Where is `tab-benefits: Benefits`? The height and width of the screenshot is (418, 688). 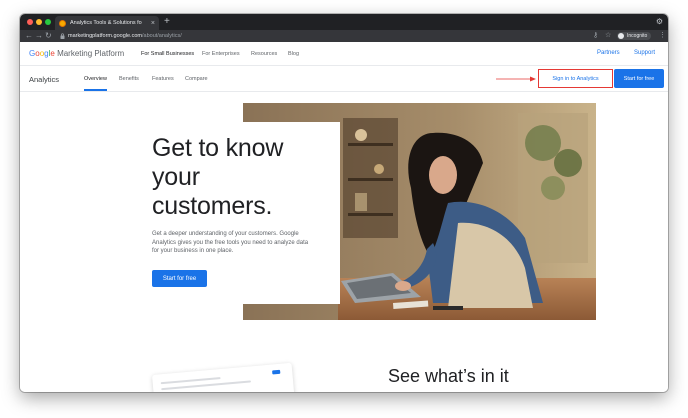 tab-benefits: Benefits is located at coordinates (129, 79).